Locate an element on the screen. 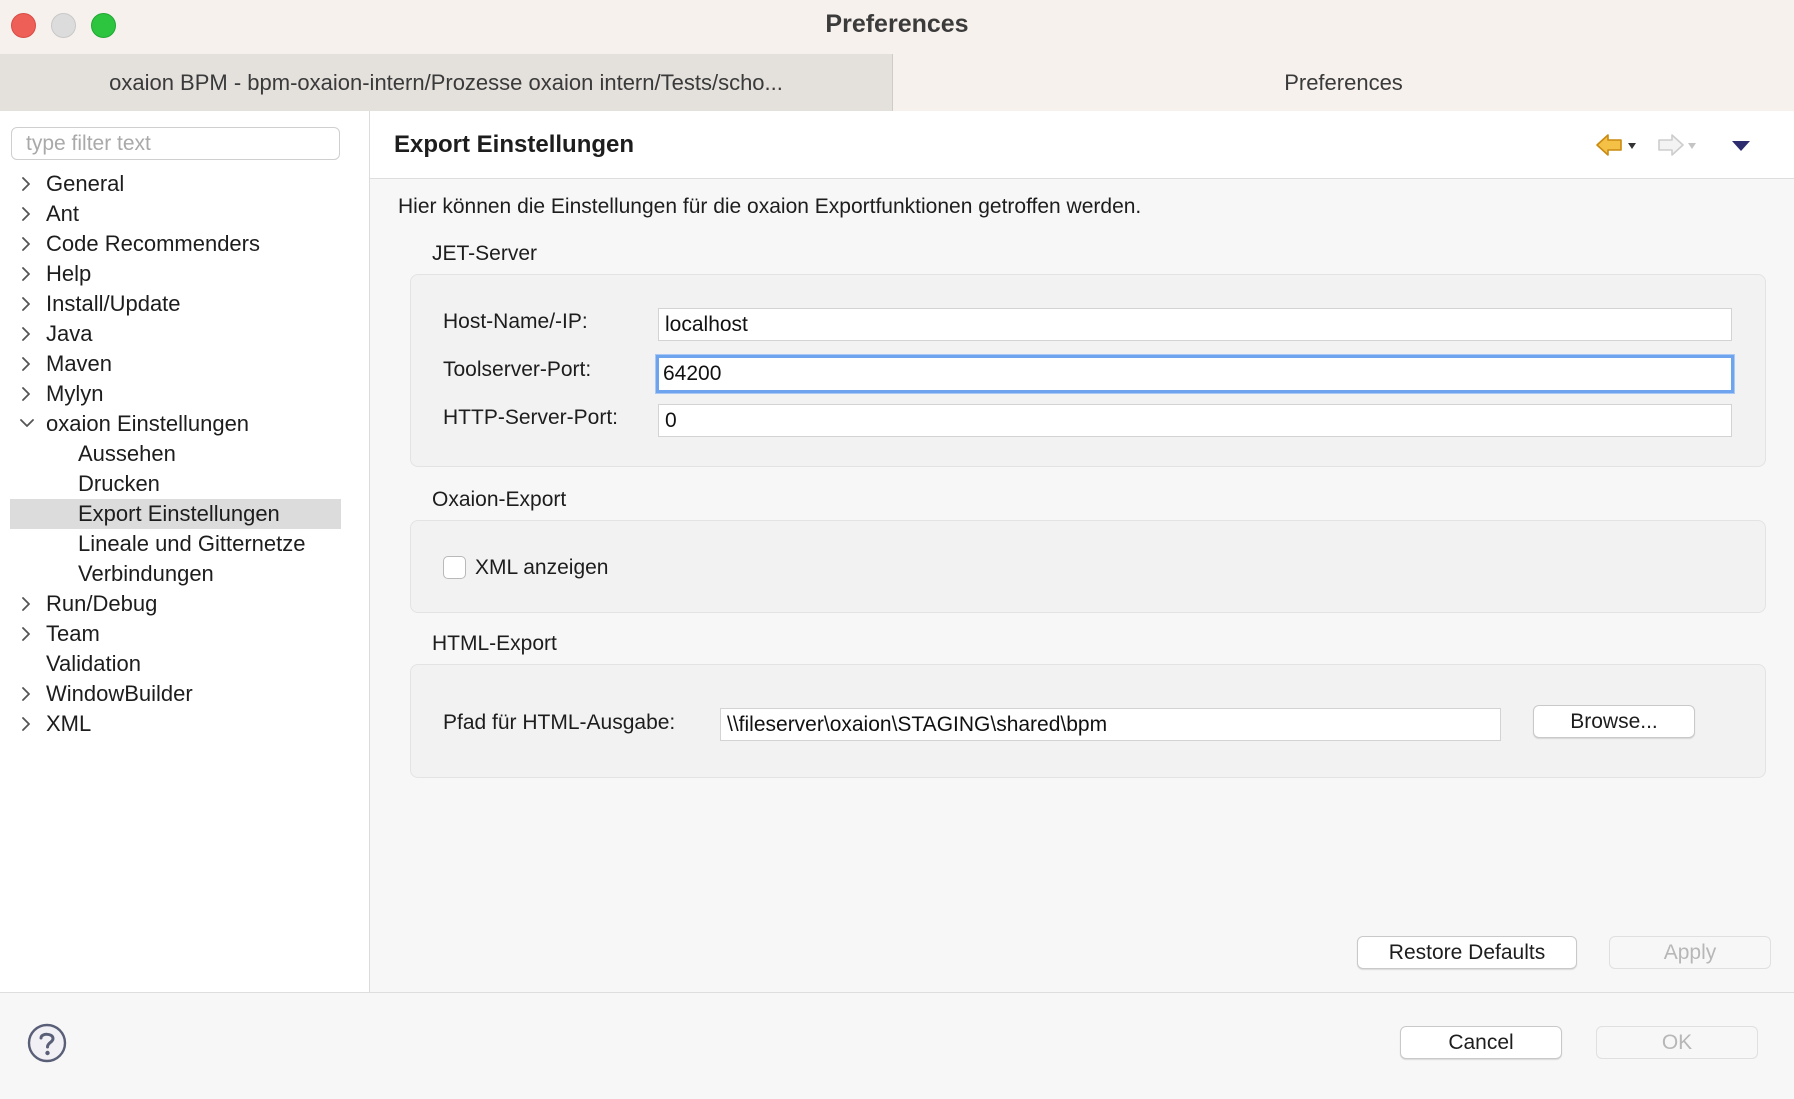 The width and height of the screenshot is (1794, 1099). tree-item-label: Validation is located at coordinates (93, 663).